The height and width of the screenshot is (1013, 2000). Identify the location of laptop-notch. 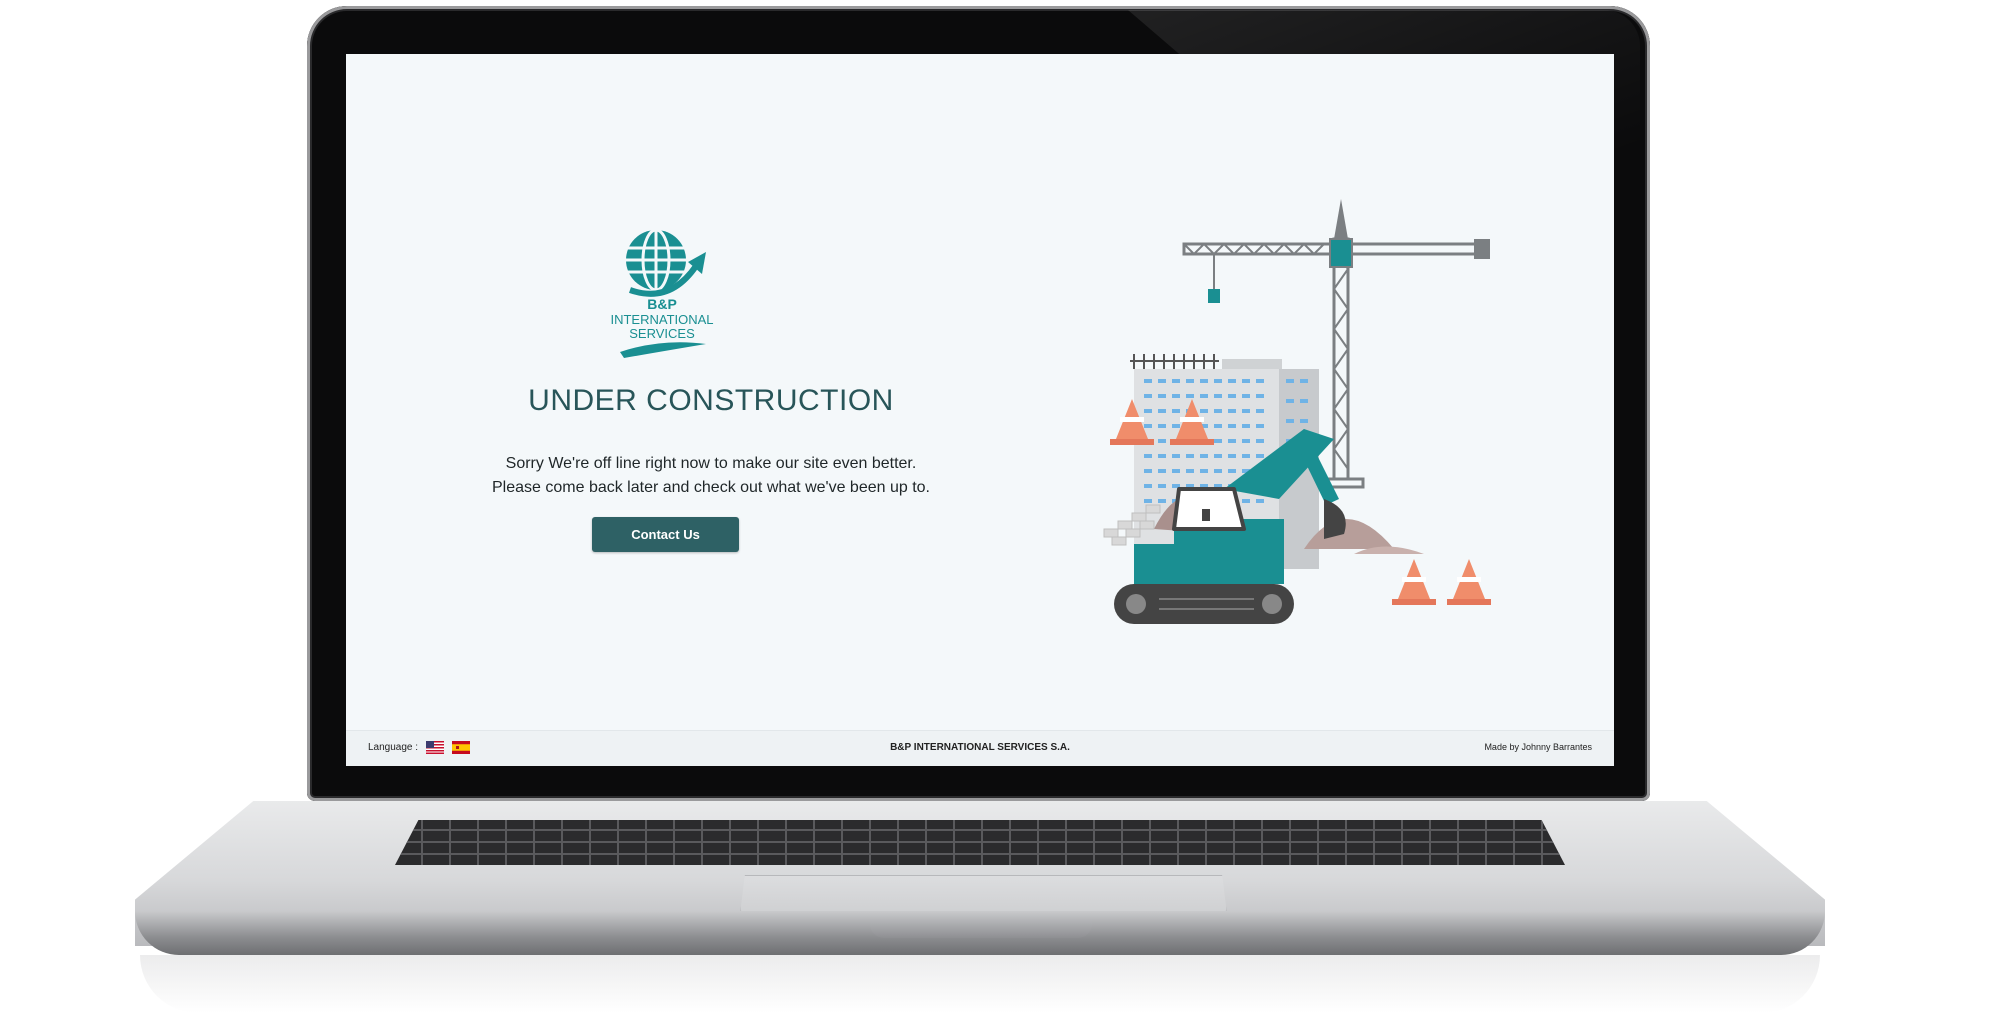
(981, 929).